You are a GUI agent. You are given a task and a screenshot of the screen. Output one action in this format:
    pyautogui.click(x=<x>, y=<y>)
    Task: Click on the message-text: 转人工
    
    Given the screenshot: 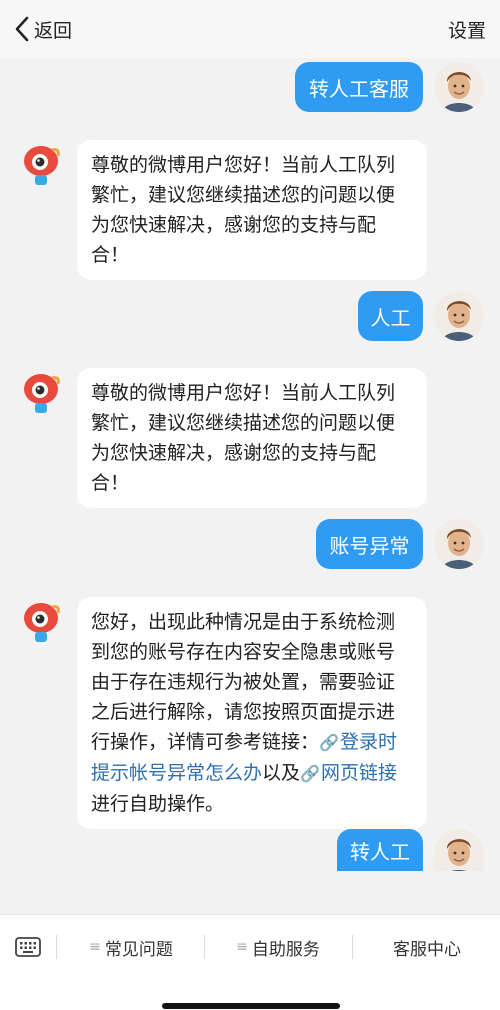 What is the action you would take?
    pyautogui.click(x=380, y=851)
    